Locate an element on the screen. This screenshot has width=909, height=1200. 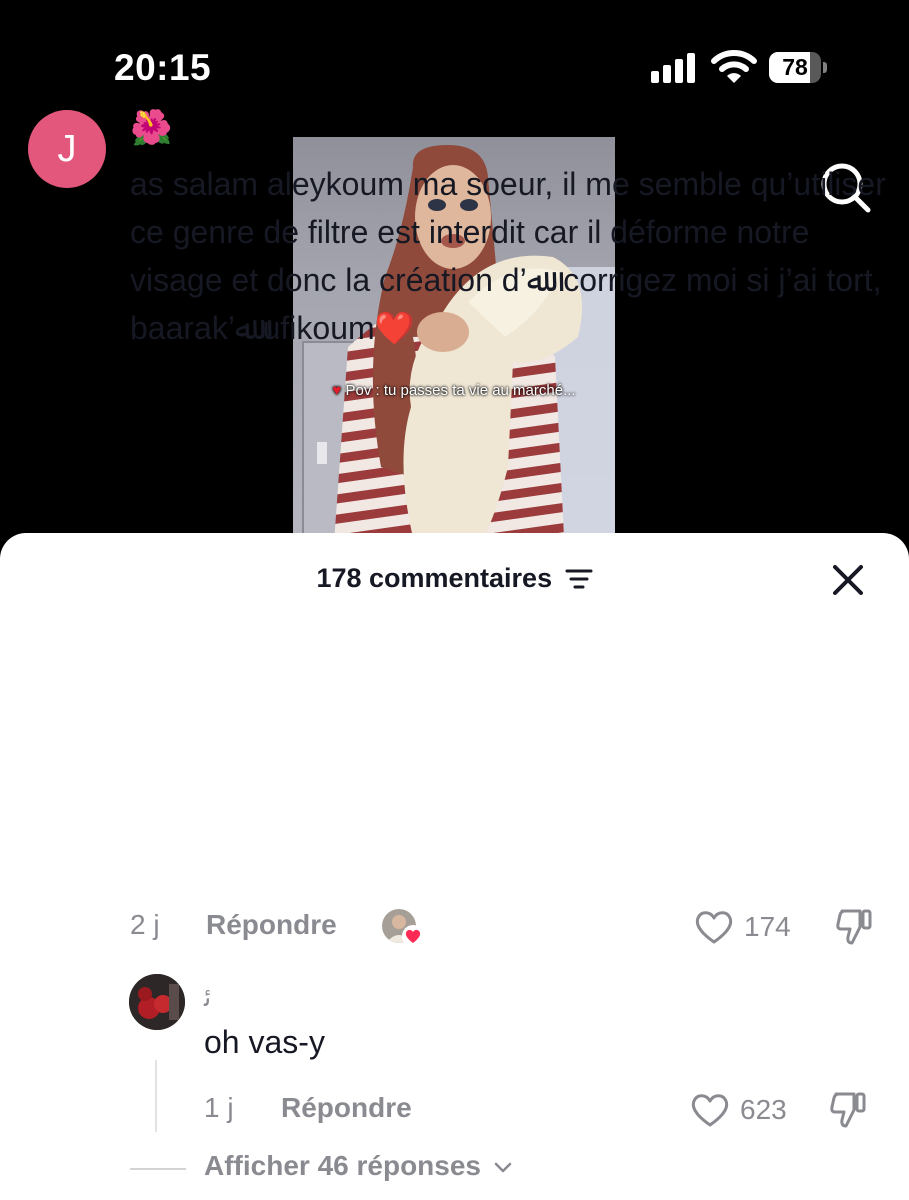
filter-icon is located at coordinates (579, 579).